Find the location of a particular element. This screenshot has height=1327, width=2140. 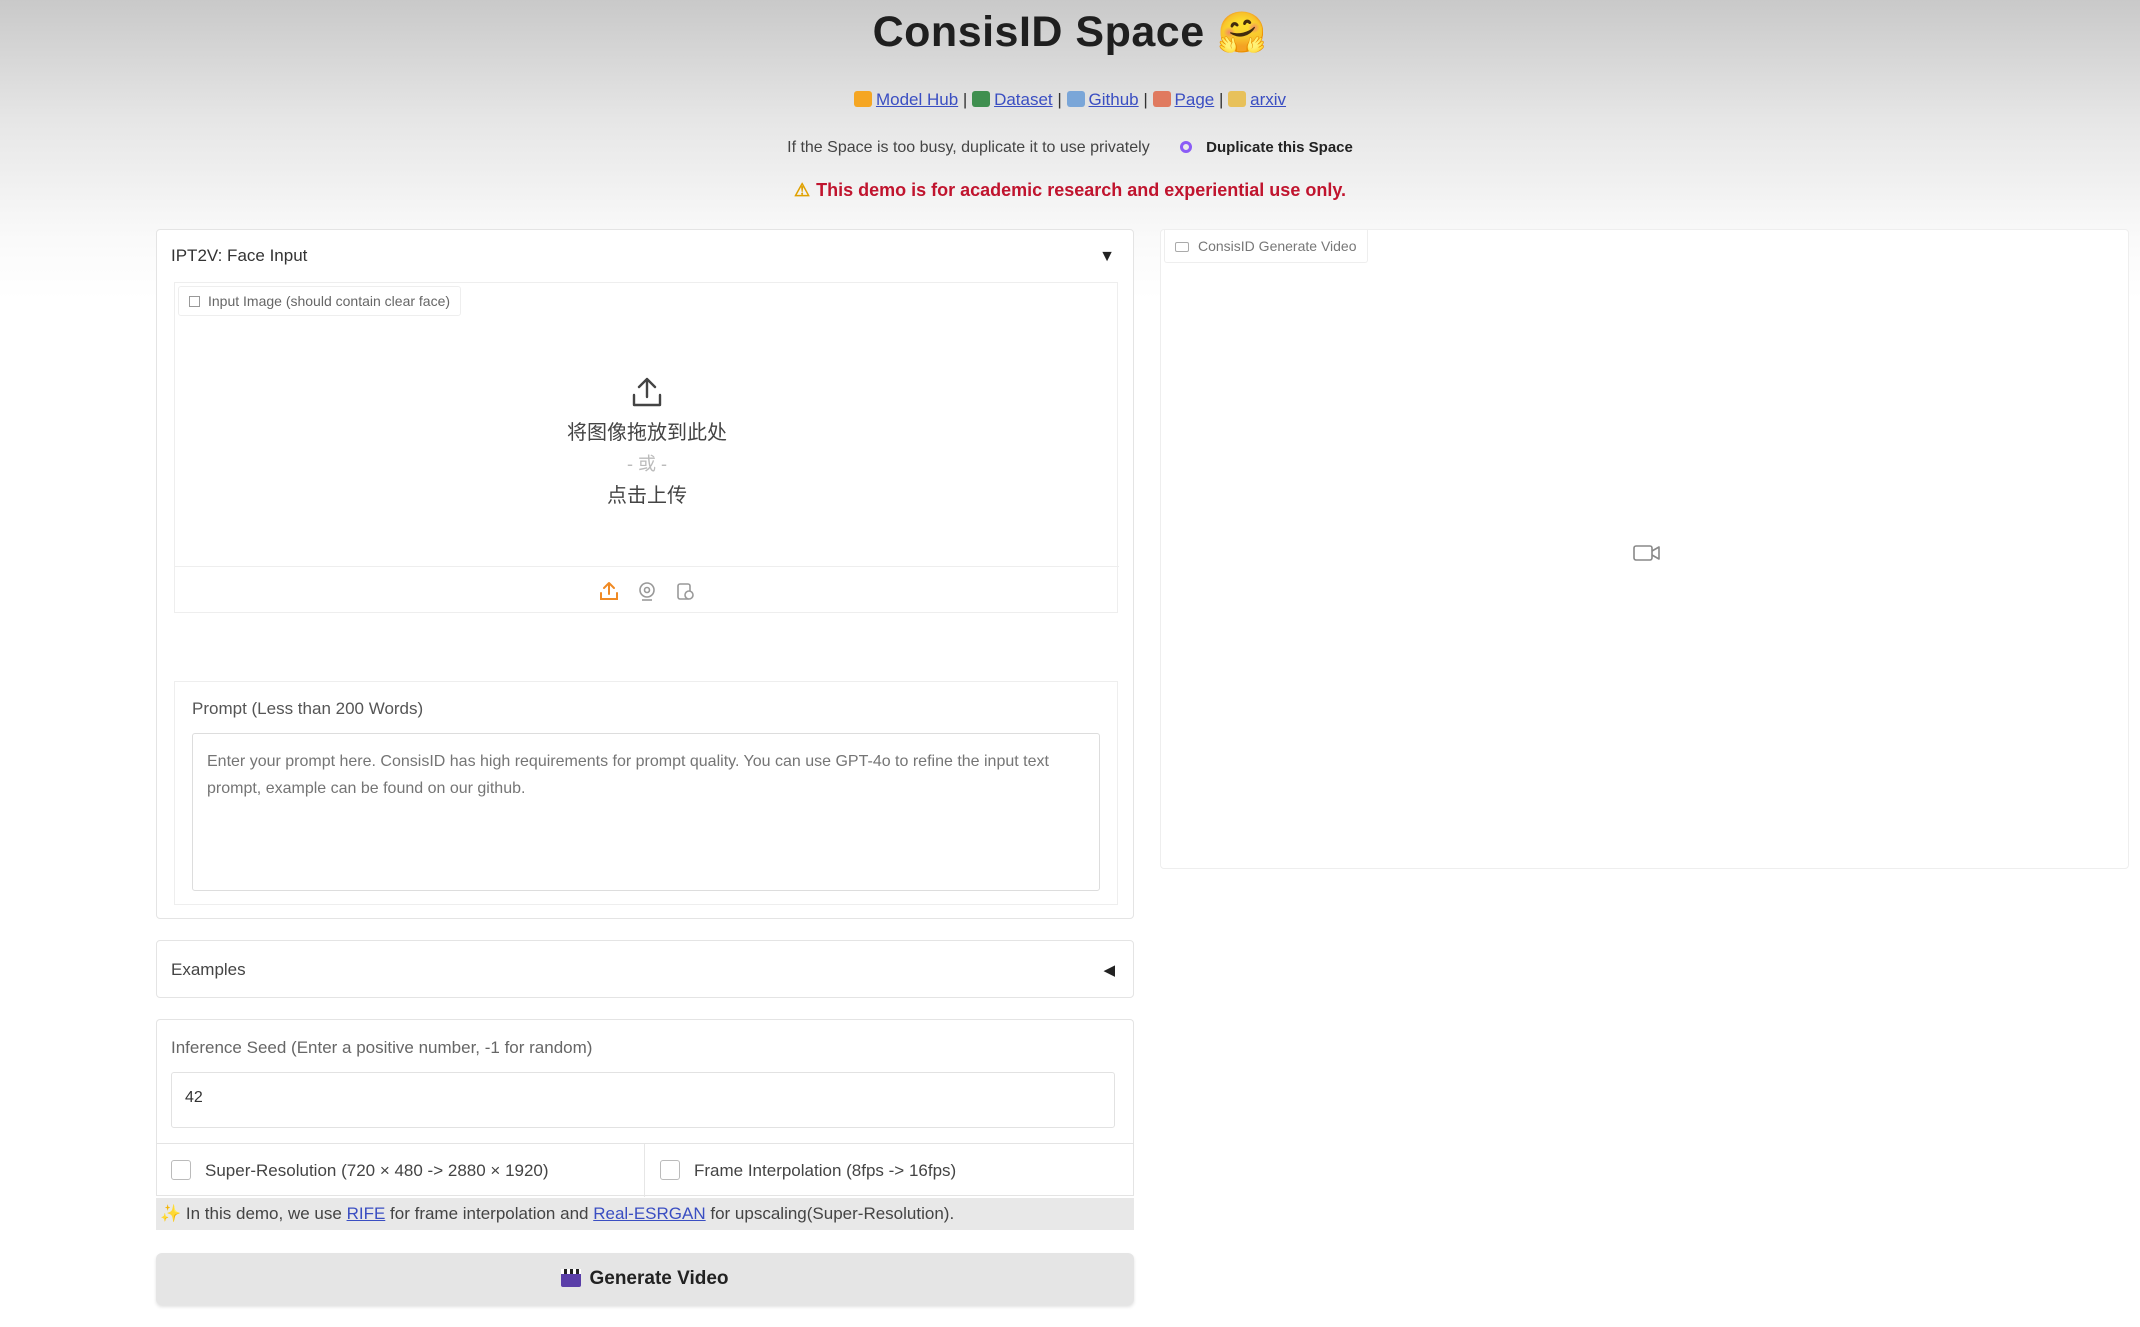

or-text: - 或 - is located at coordinates (647, 464).